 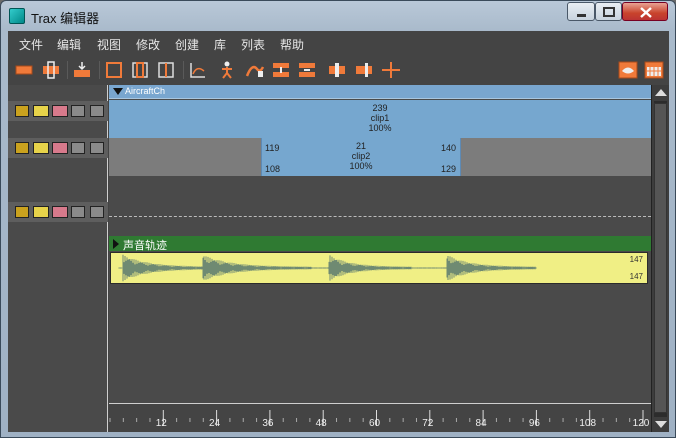 What do you see at coordinates (292, 44) in the screenshot?
I see `menu-help: 帮助` at bounding box center [292, 44].